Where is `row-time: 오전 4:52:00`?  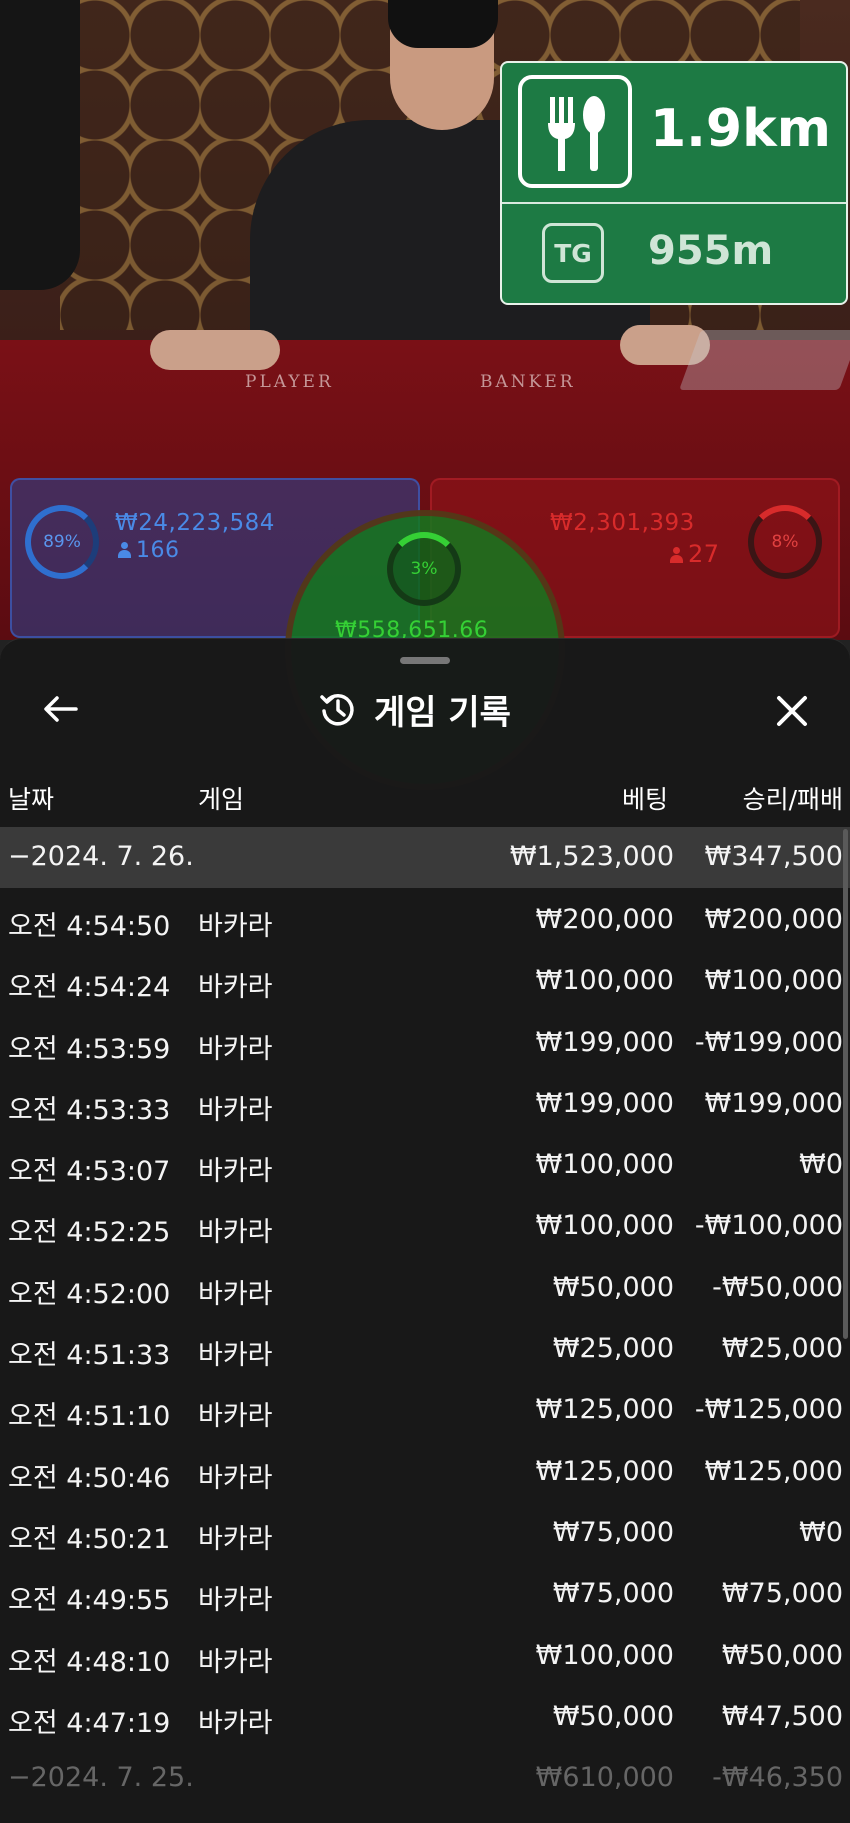
row-time: 오전 4:52:00 is located at coordinates (89, 1294).